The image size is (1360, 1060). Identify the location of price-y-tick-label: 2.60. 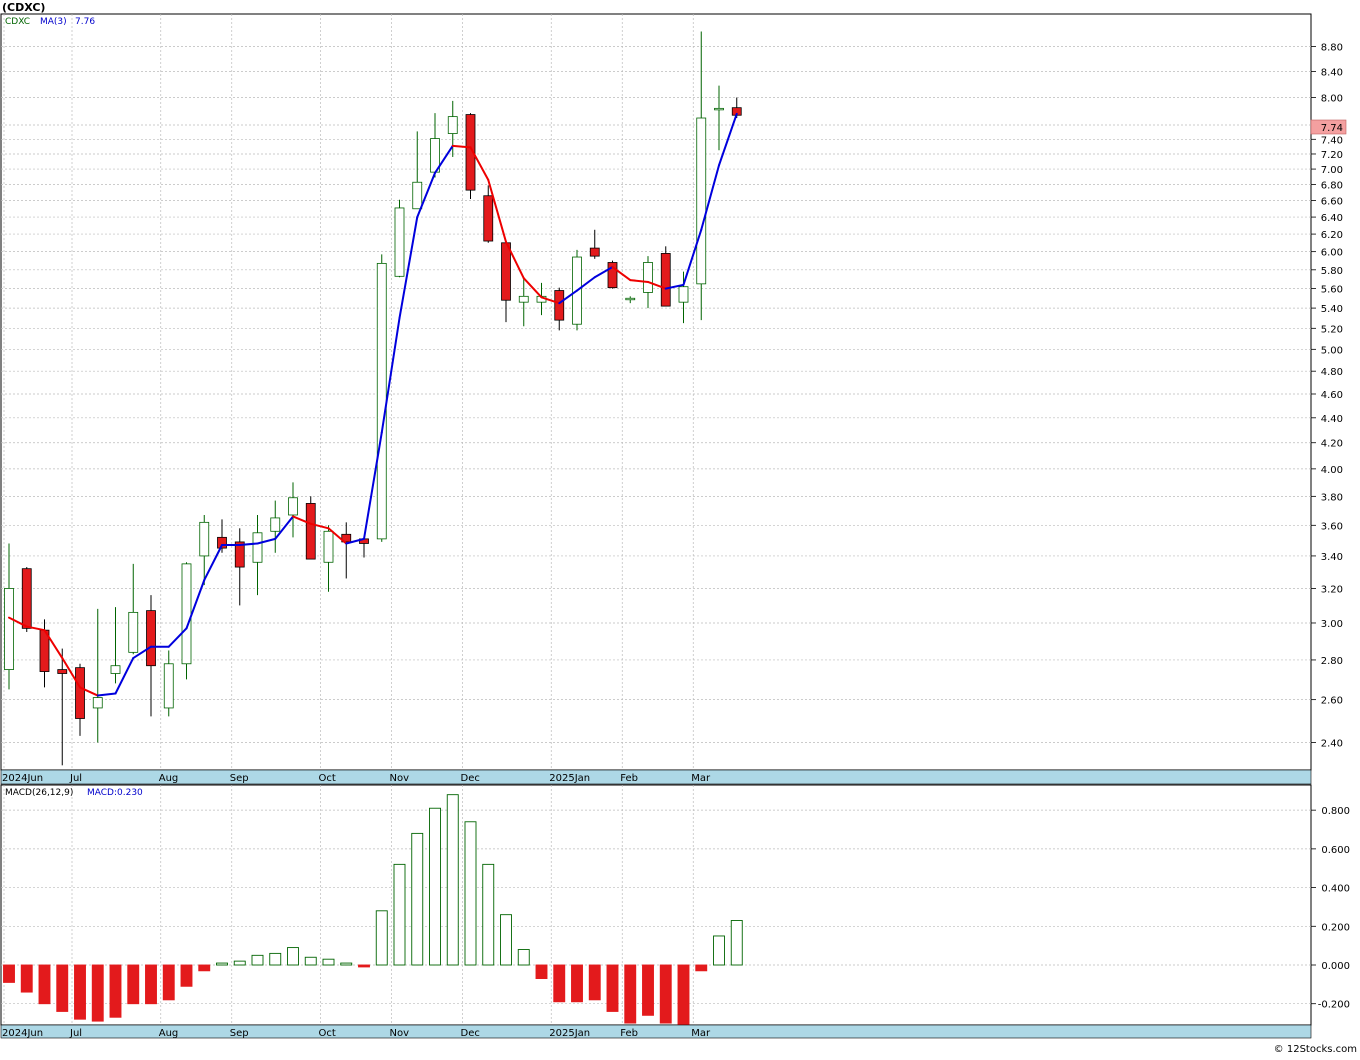
(1332, 701).